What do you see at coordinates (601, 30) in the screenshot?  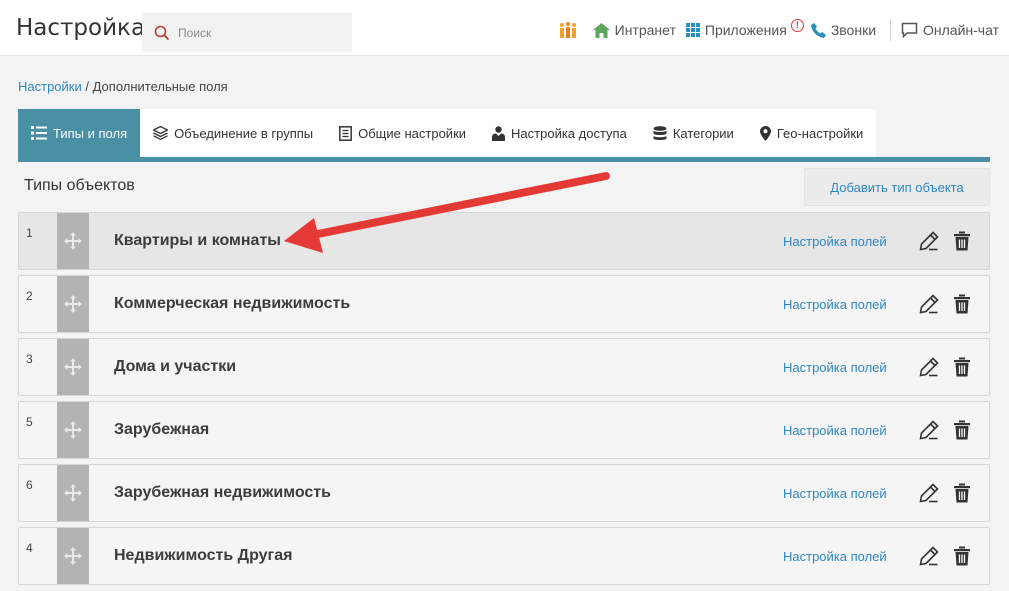 I see `home-icon` at bounding box center [601, 30].